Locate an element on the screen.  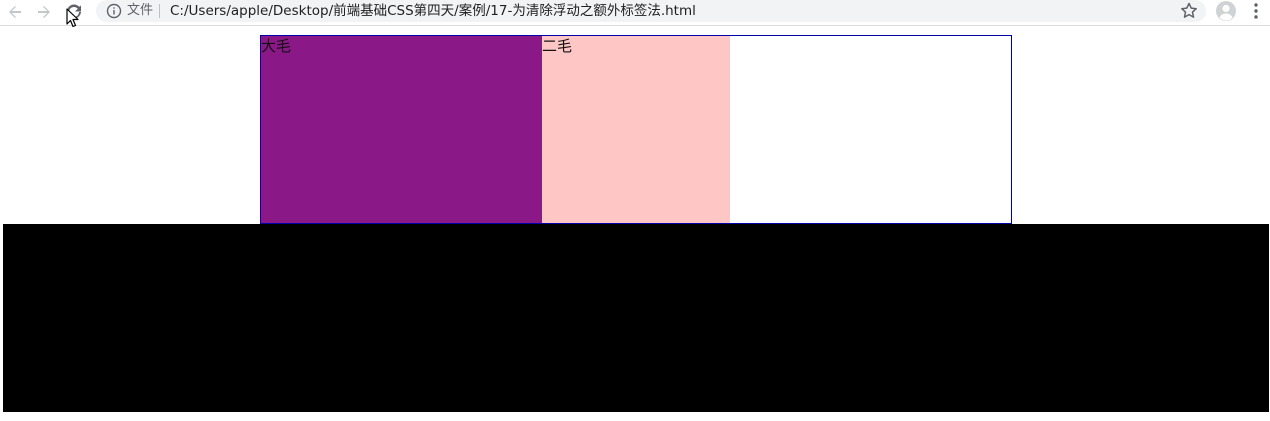
star-icon is located at coordinates (1189, 11).